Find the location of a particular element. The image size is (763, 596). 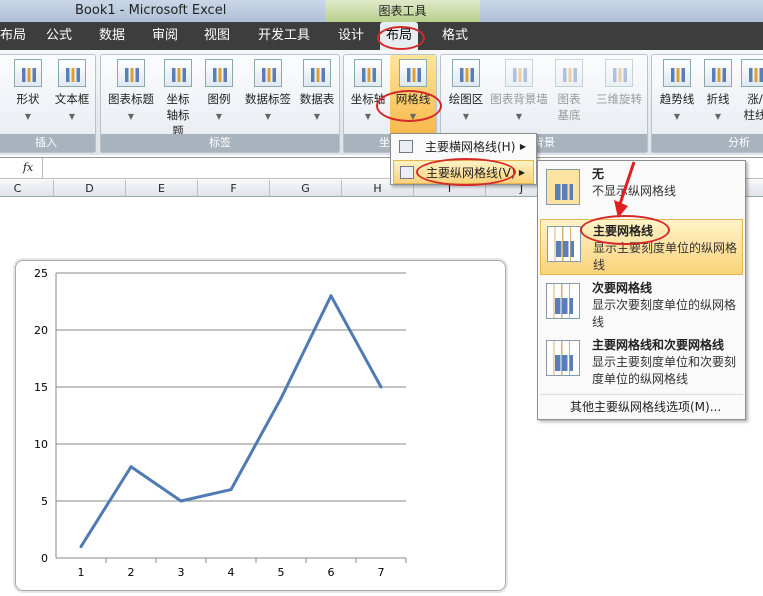

label: 绘图区 is located at coordinates (466, 99).